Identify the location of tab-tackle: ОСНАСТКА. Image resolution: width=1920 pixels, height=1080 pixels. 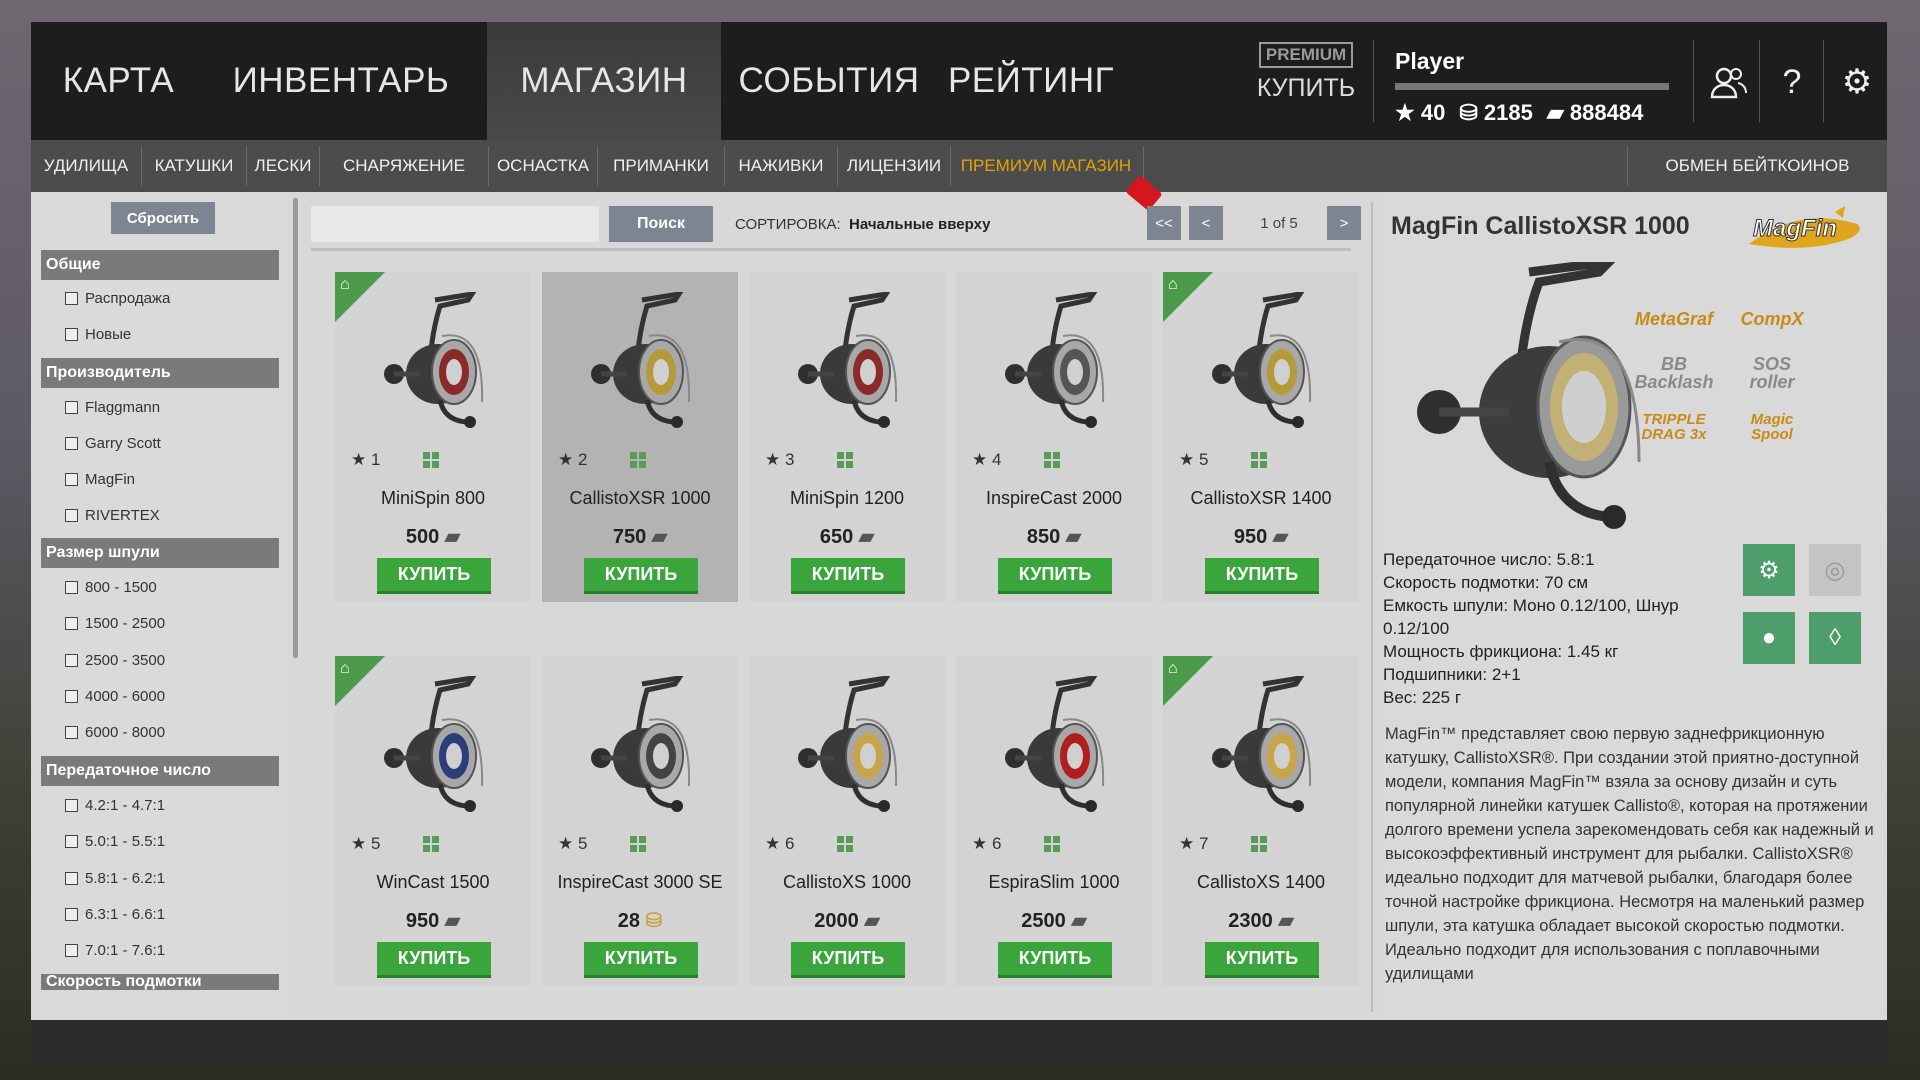
(543, 166).